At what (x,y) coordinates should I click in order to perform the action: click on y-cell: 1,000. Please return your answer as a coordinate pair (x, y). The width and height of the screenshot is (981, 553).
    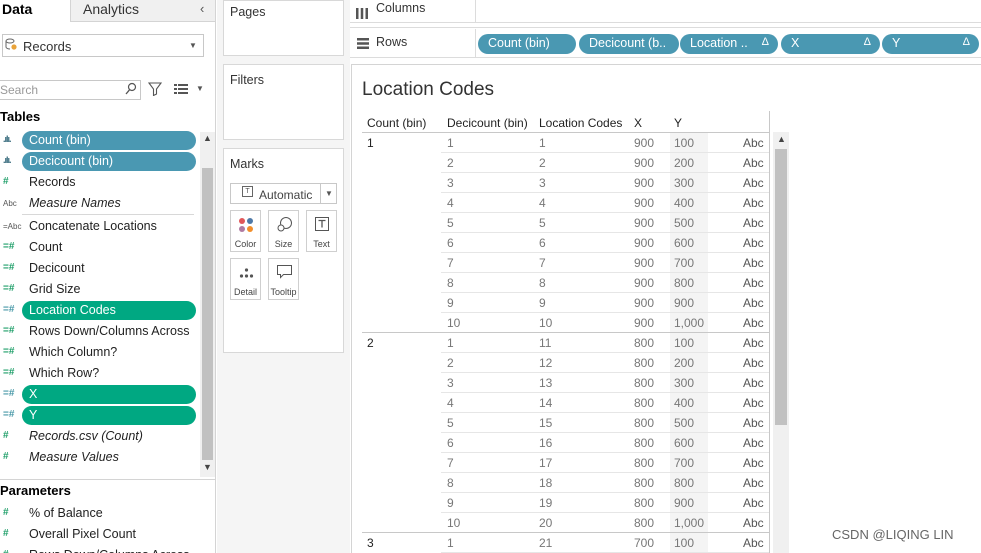
    Looking at the image, I should click on (689, 323).